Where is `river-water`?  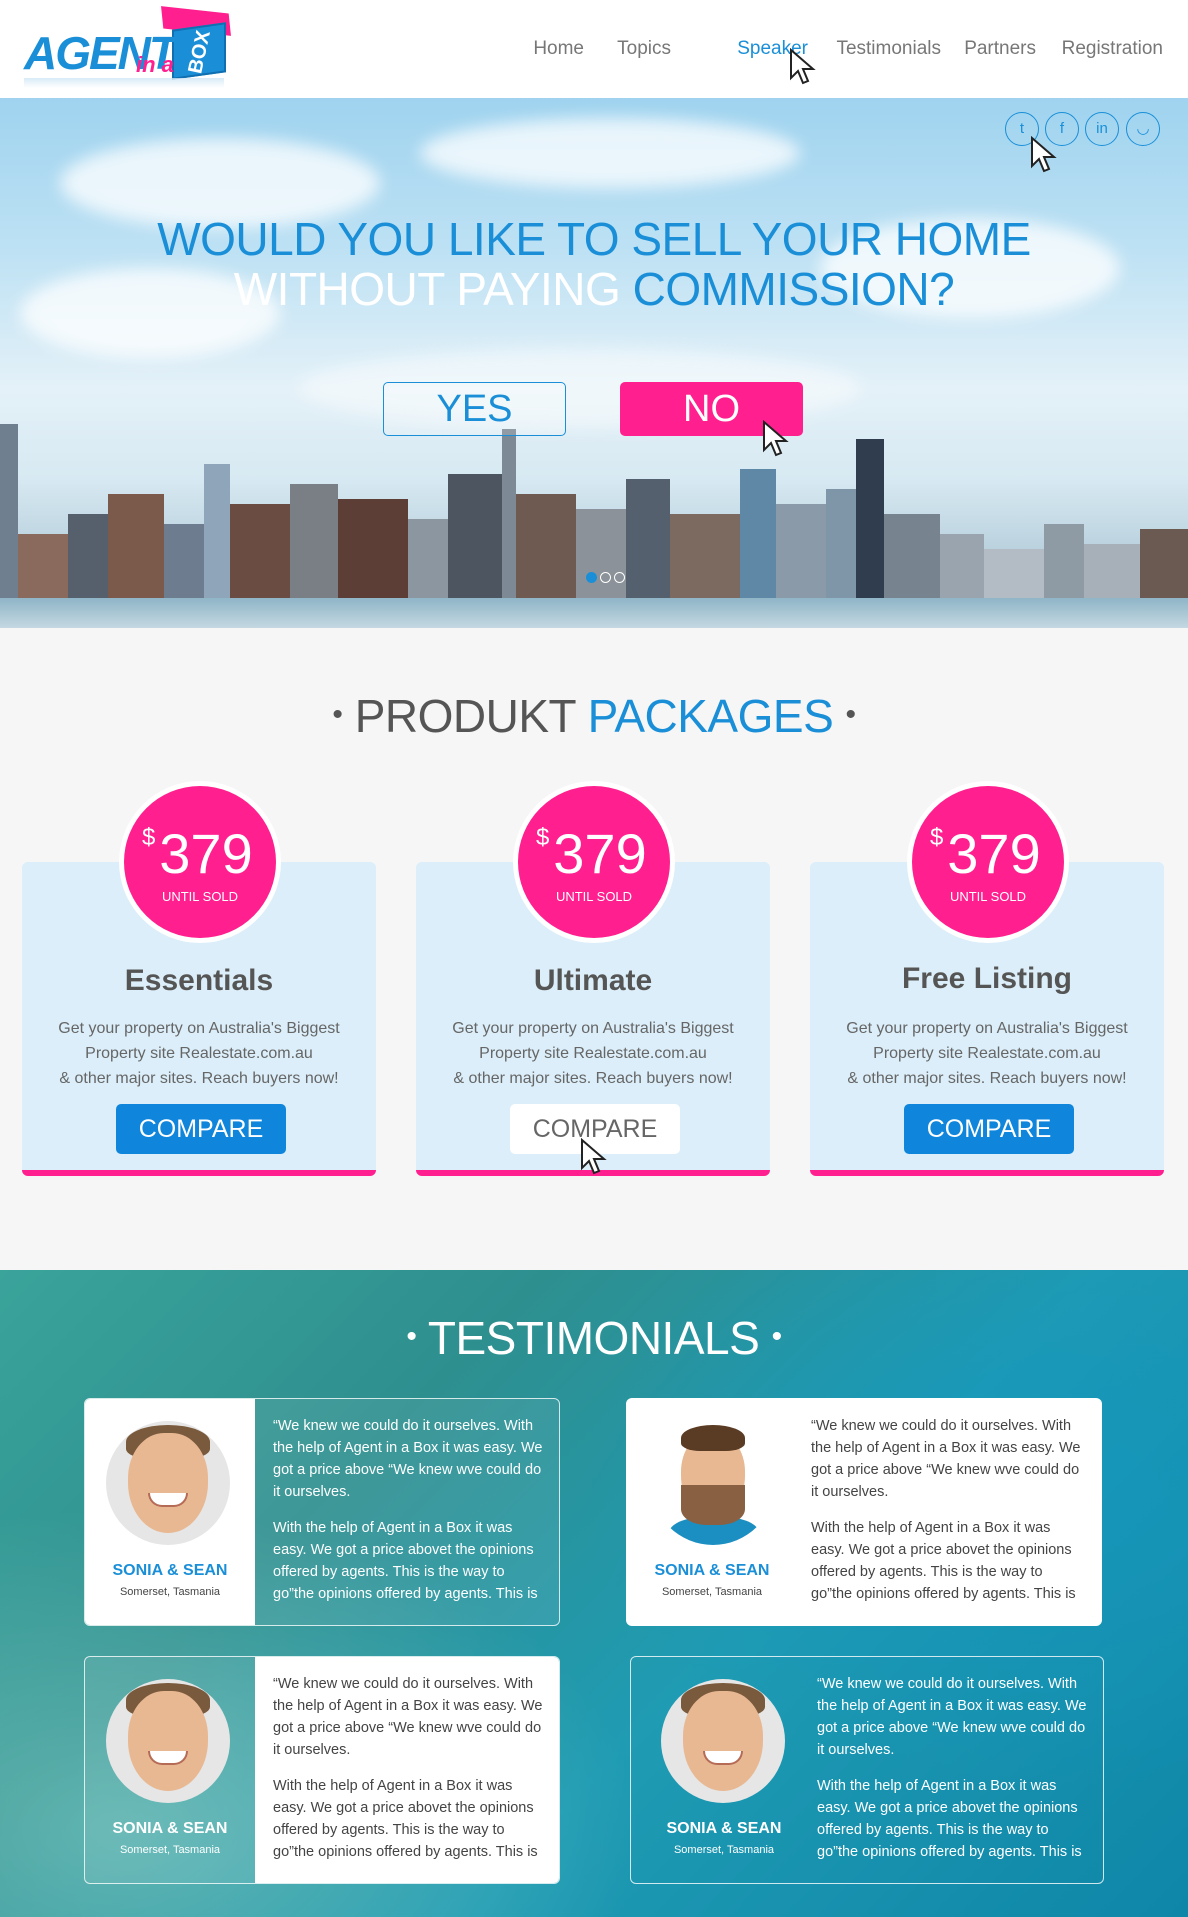 river-water is located at coordinates (594, 613).